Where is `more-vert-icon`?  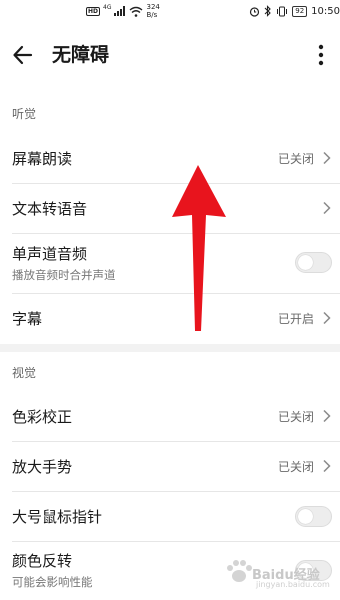 more-vert-icon is located at coordinates (321, 55).